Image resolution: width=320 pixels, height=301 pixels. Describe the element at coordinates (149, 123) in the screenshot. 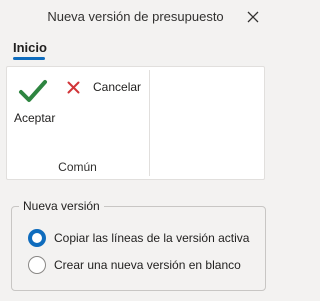

I see `ribbon-divider` at that location.